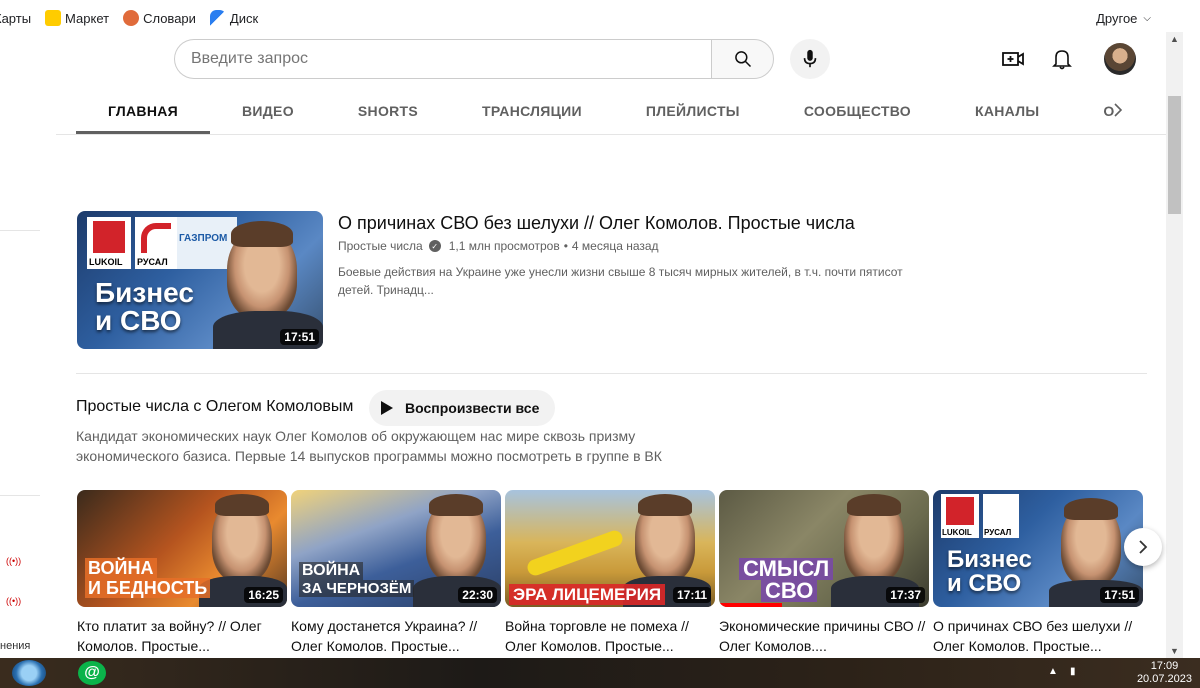 This screenshot has width=1200, height=688. I want to click on rusal-logo: РУСАЛ, so click(1001, 516).